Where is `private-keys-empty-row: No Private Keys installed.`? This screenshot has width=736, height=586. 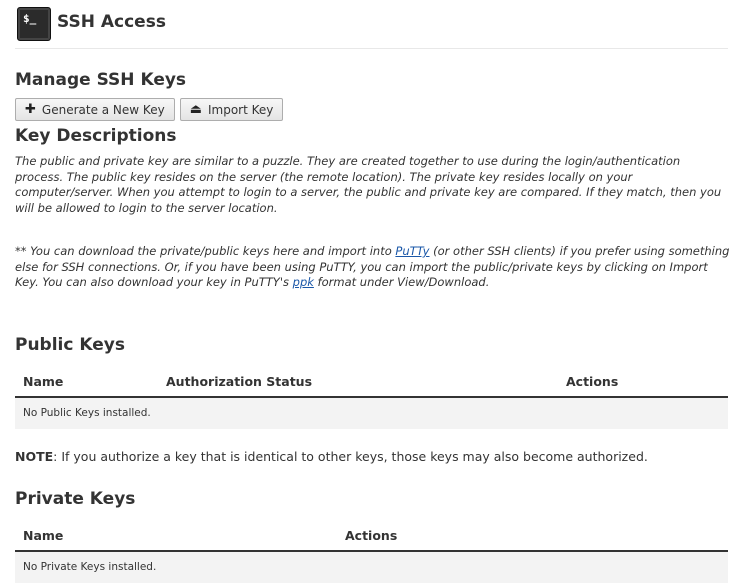
private-keys-empty-row: No Private Keys installed. is located at coordinates (371, 567).